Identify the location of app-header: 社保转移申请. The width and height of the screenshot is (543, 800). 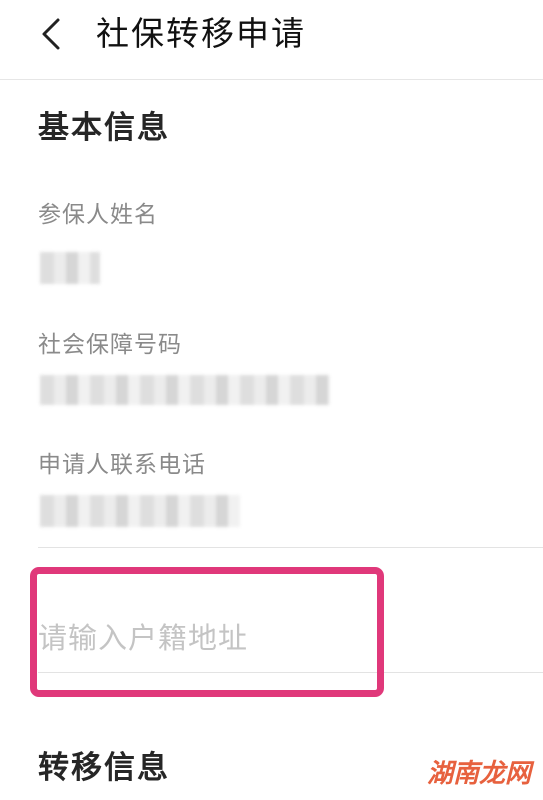
(271, 40).